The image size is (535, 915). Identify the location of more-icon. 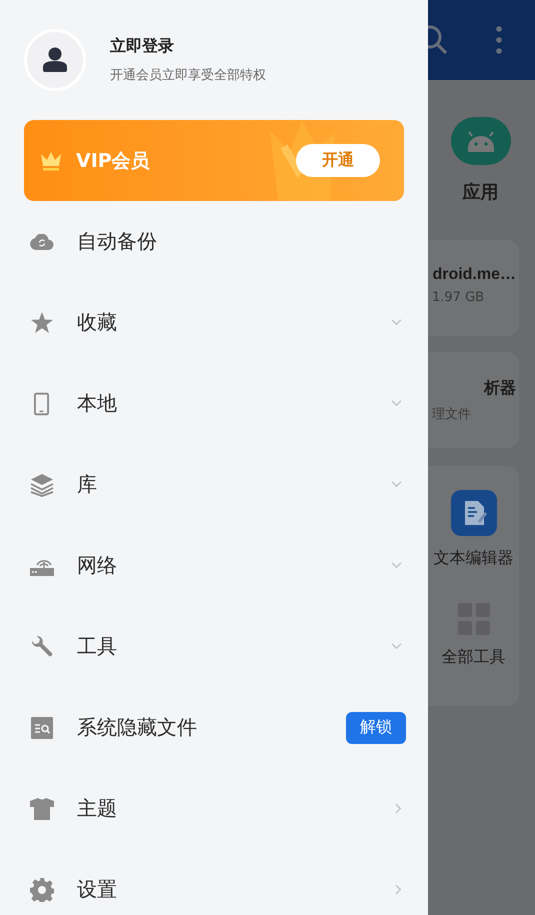
(499, 40).